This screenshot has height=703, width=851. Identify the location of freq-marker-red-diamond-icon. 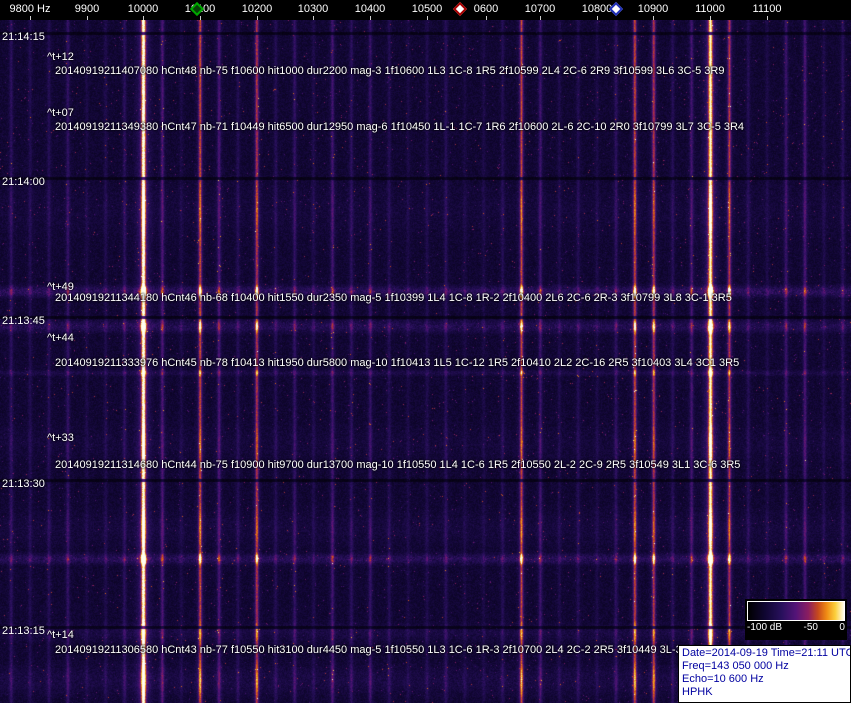
(460, 9).